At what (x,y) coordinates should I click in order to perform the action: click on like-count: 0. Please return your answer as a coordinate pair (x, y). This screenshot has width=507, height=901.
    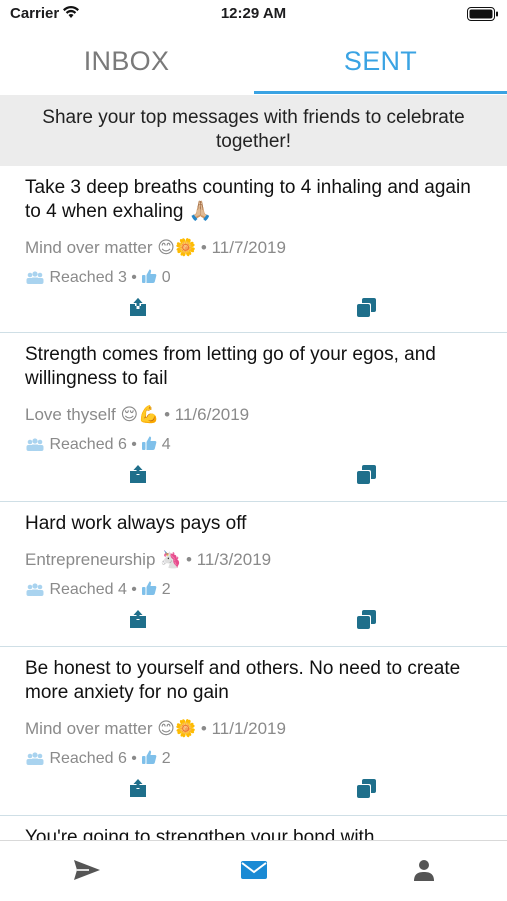
    Looking at the image, I should click on (166, 277).